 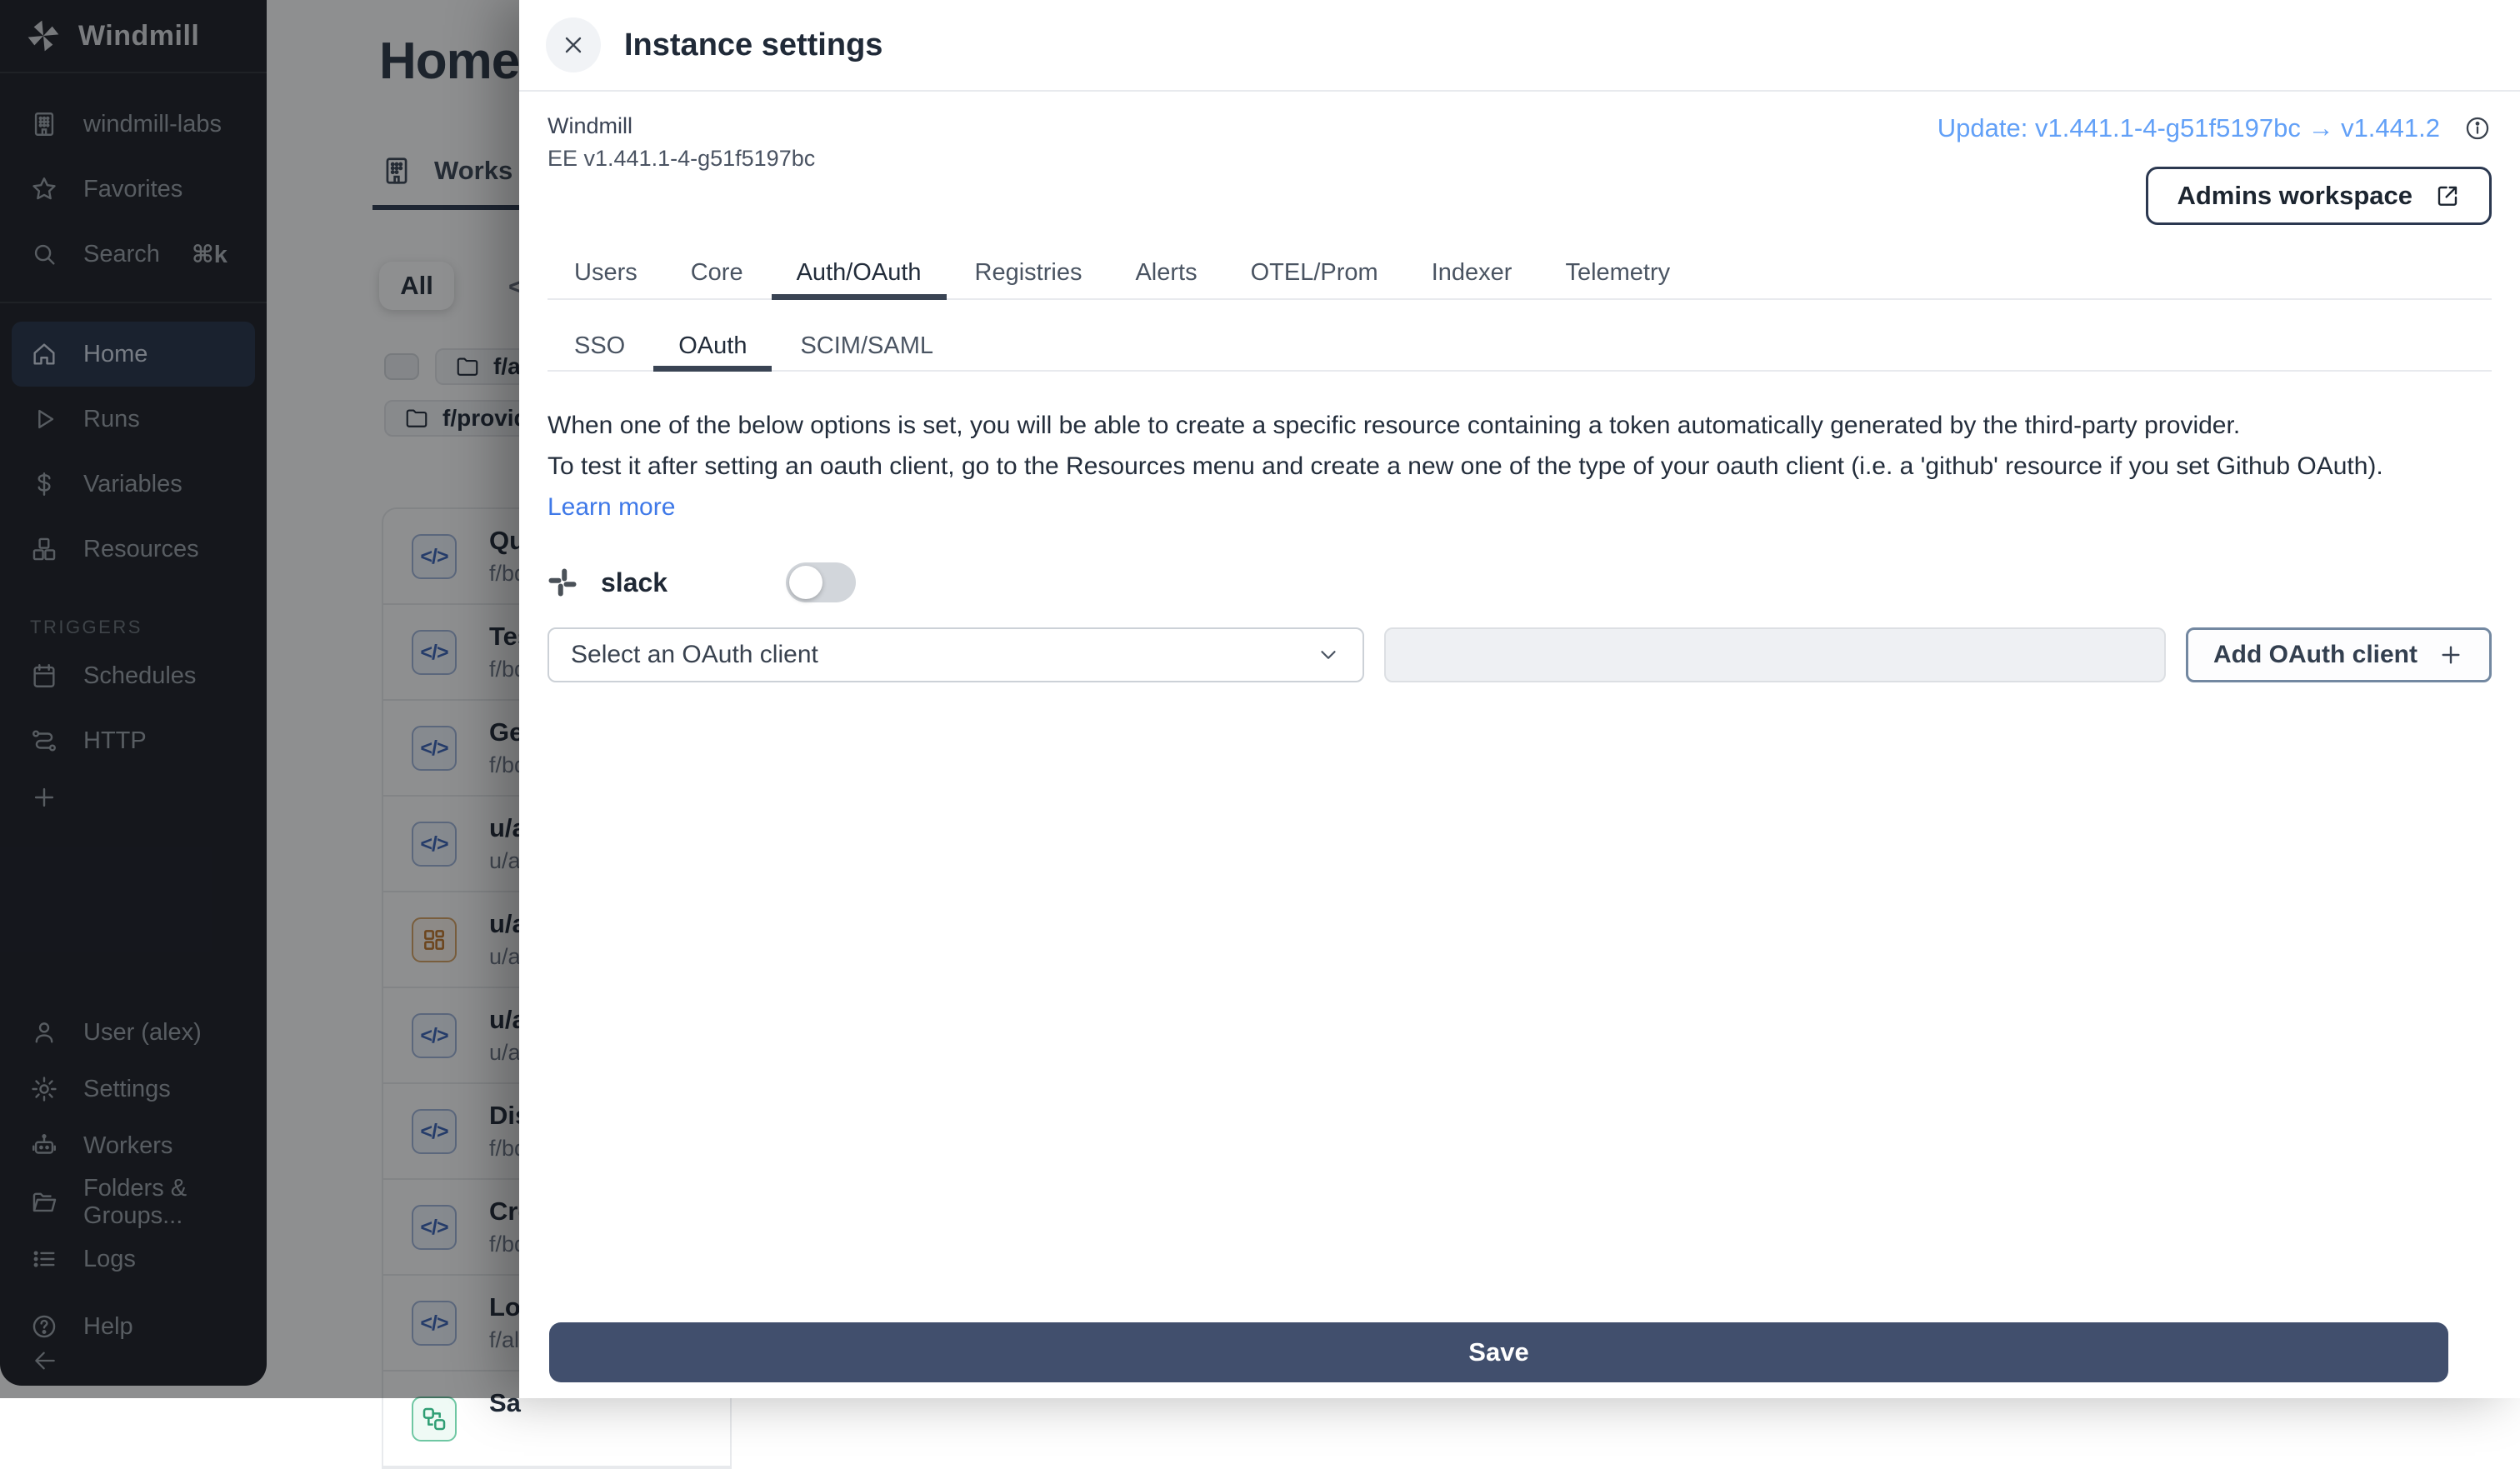 What do you see at coordinates (1472, 272) in the screenshot?
I see `tab-indexer: Indexer` at bounding box center [1472, 272].